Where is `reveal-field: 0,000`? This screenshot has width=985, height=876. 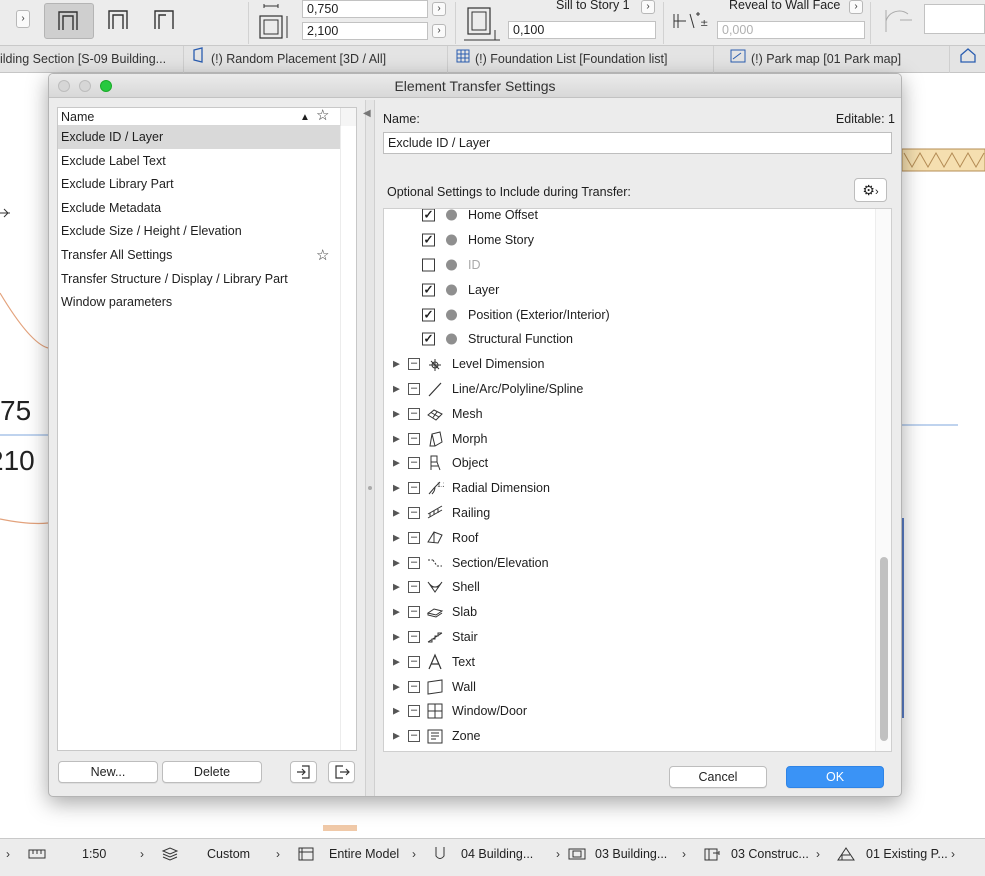
reveal-field: 0,000 is located at coordinates (791, 30).